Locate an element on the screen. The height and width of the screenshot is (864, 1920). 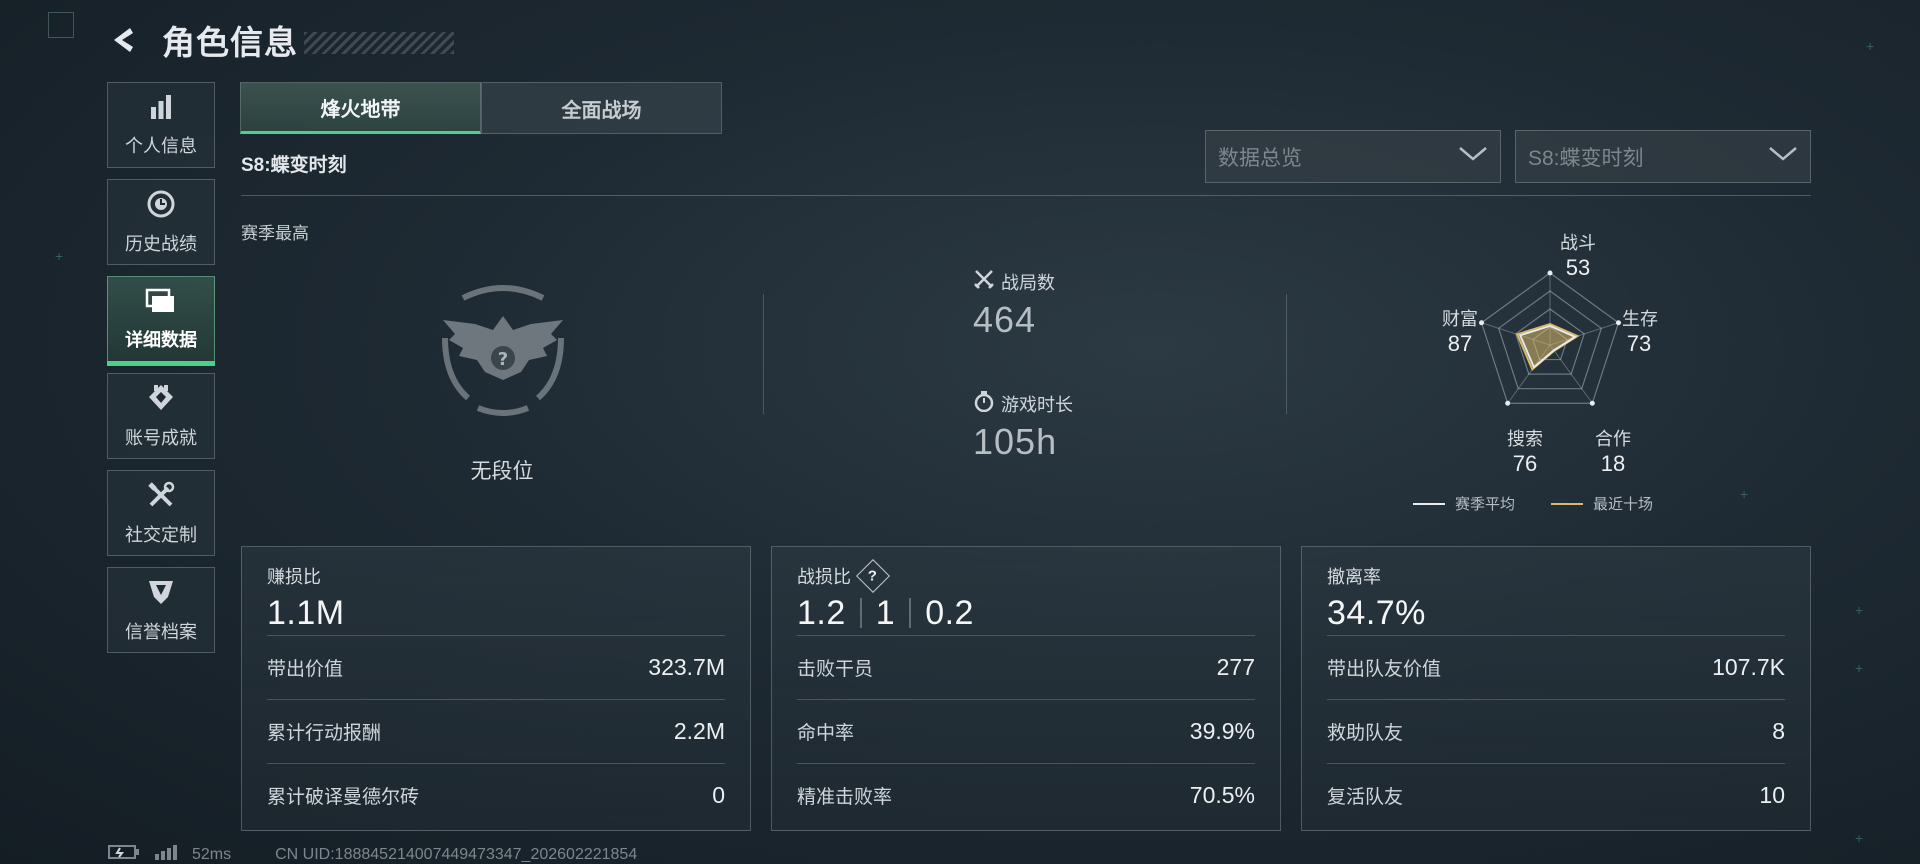
radar-axis-label-teamwork: 合作 is located at coordinates (1613, 439).